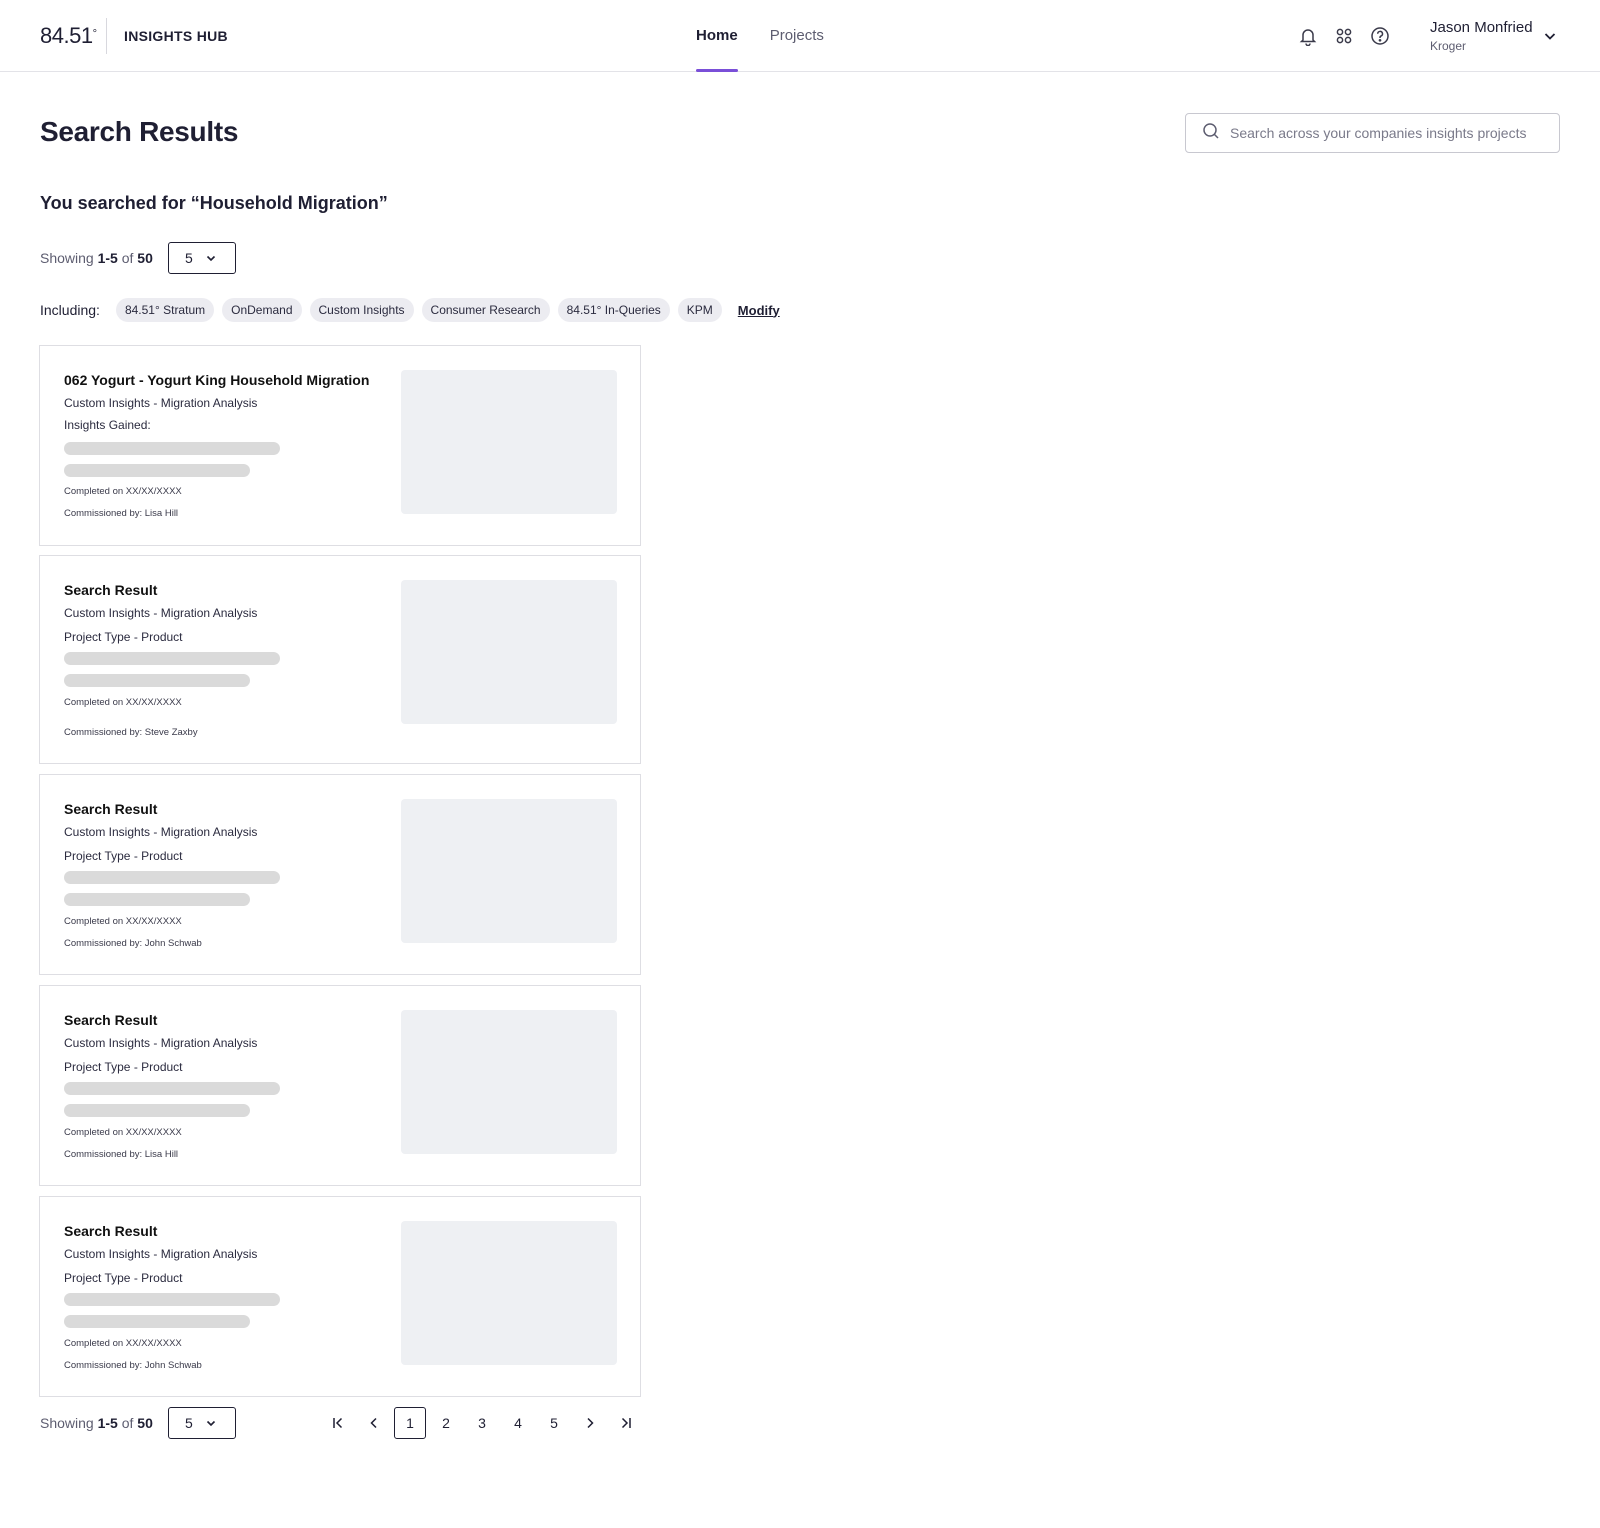  What do you see at coordinates (1211, 133) in the screenshot?
I see `search-icon` at bounding box center [1211, 133].